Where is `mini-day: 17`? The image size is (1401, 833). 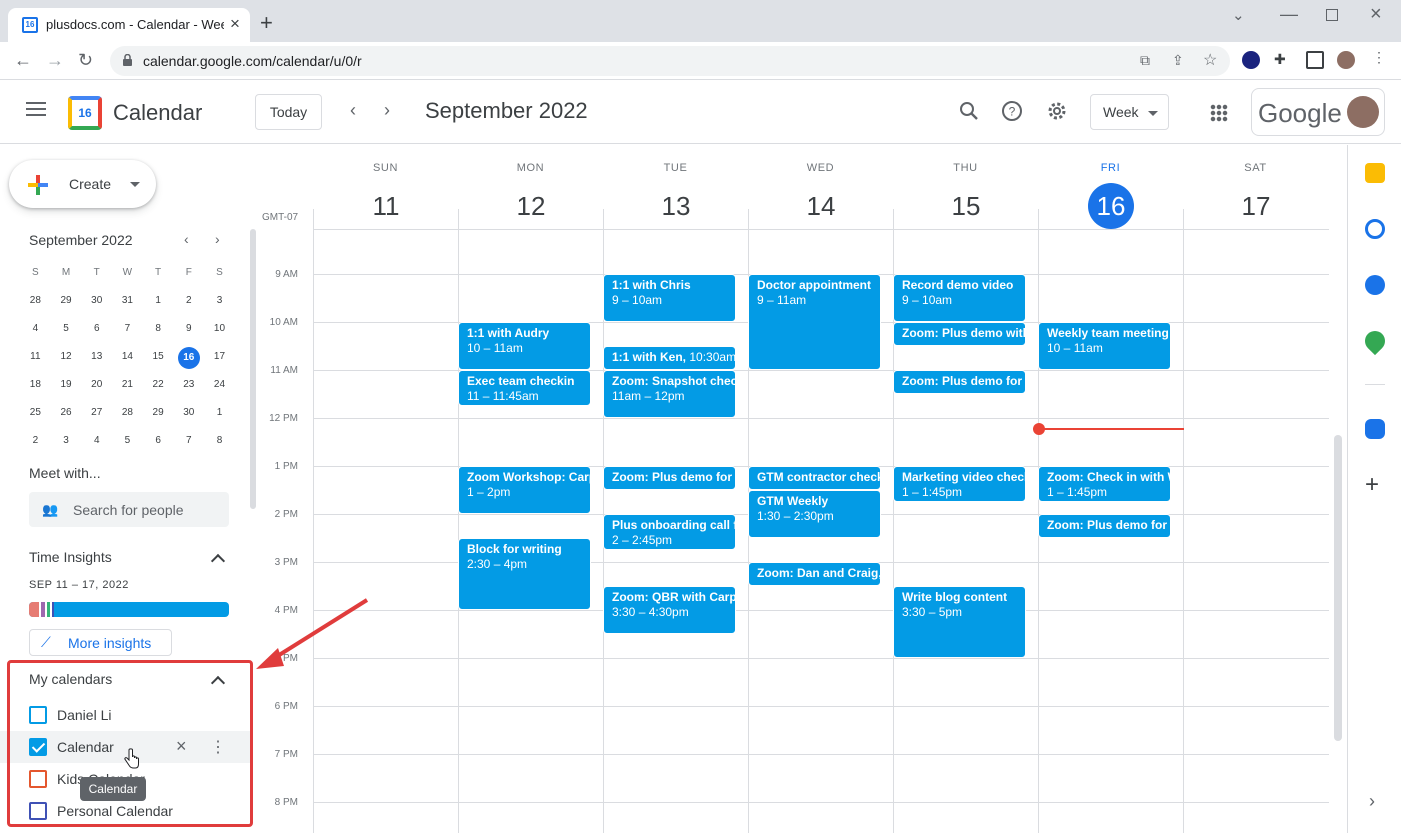
mini-day: 17 is located at coordinates (219, 361).